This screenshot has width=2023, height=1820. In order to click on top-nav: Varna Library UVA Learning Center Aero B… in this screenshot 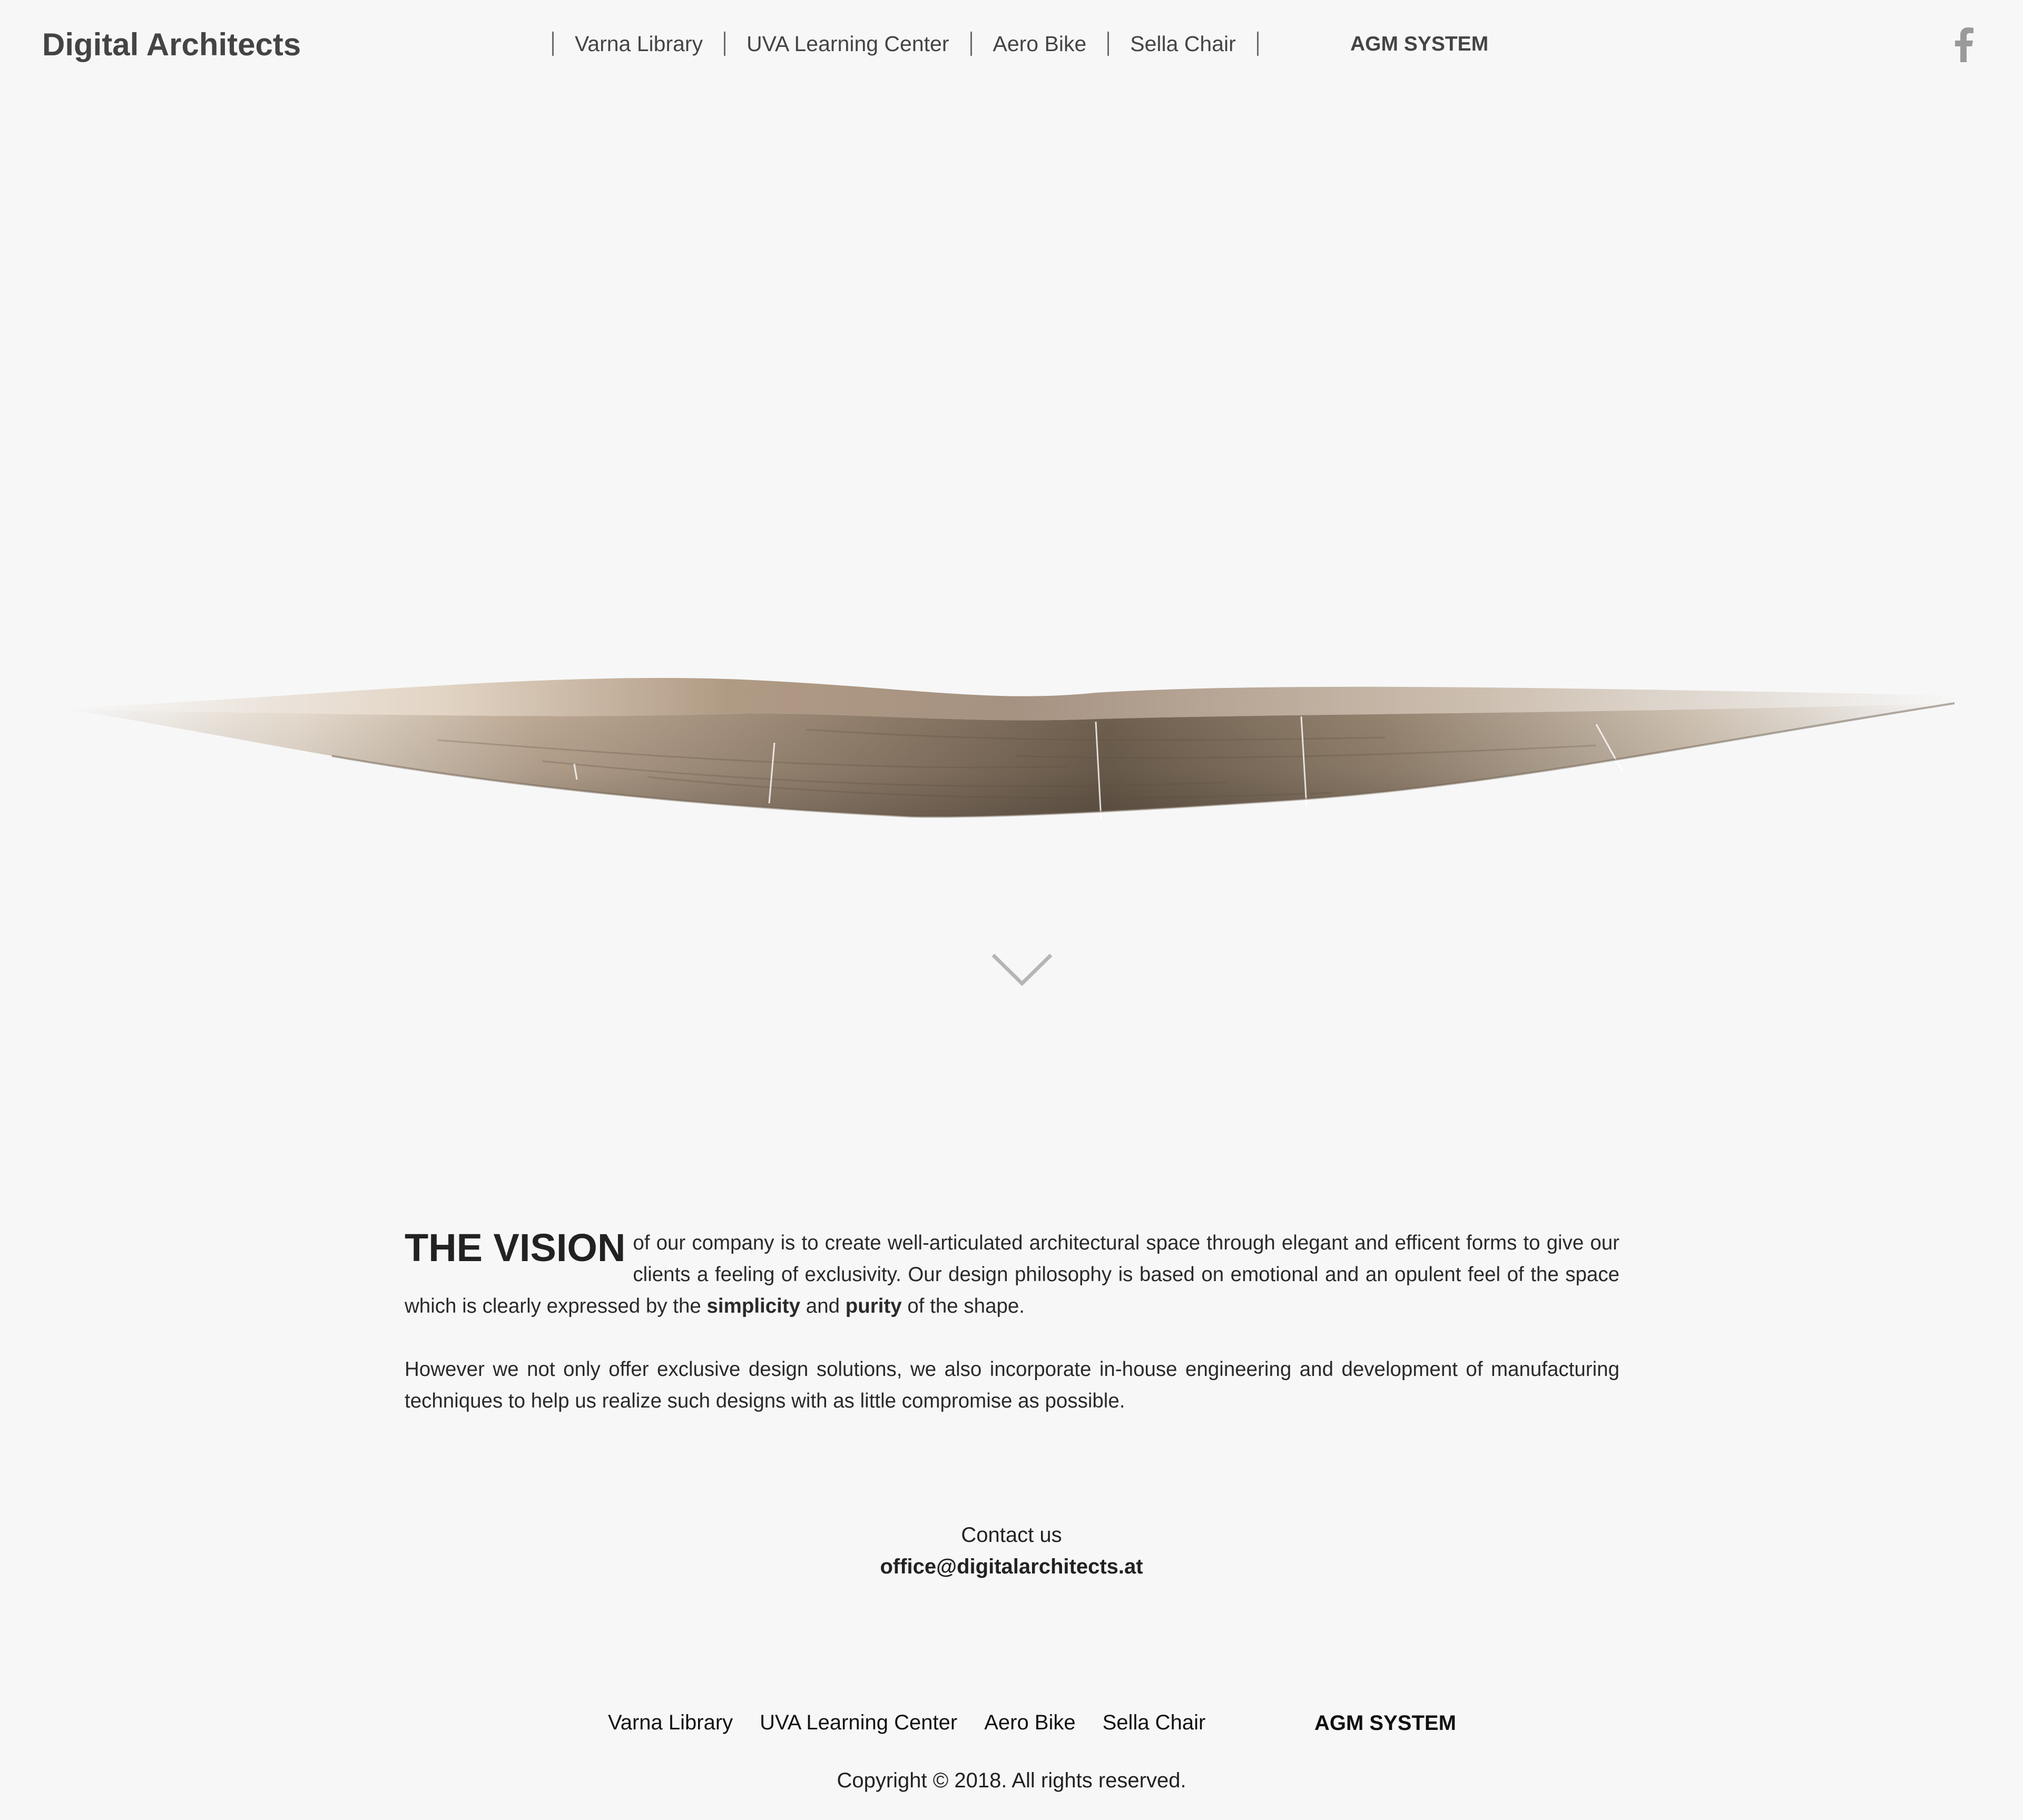, I will do `click(916, 44)`.